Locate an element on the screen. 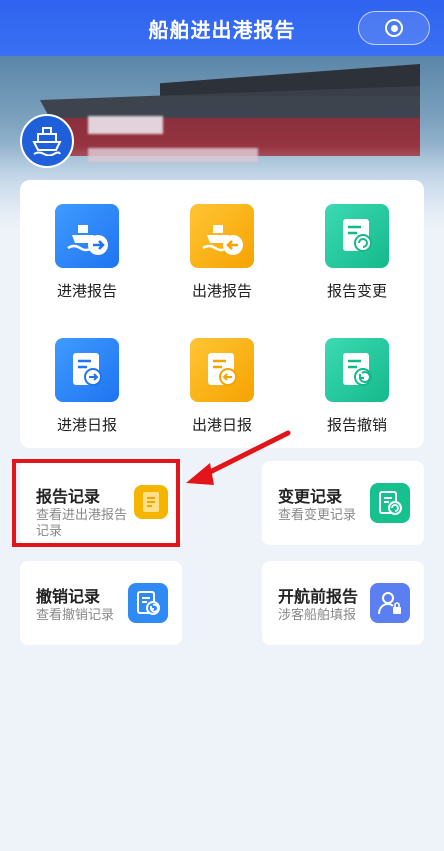 The image size is (444, 851). revoke-records-card: 撤销记录 查看撤销记录 is located at coordinates (101, 603).